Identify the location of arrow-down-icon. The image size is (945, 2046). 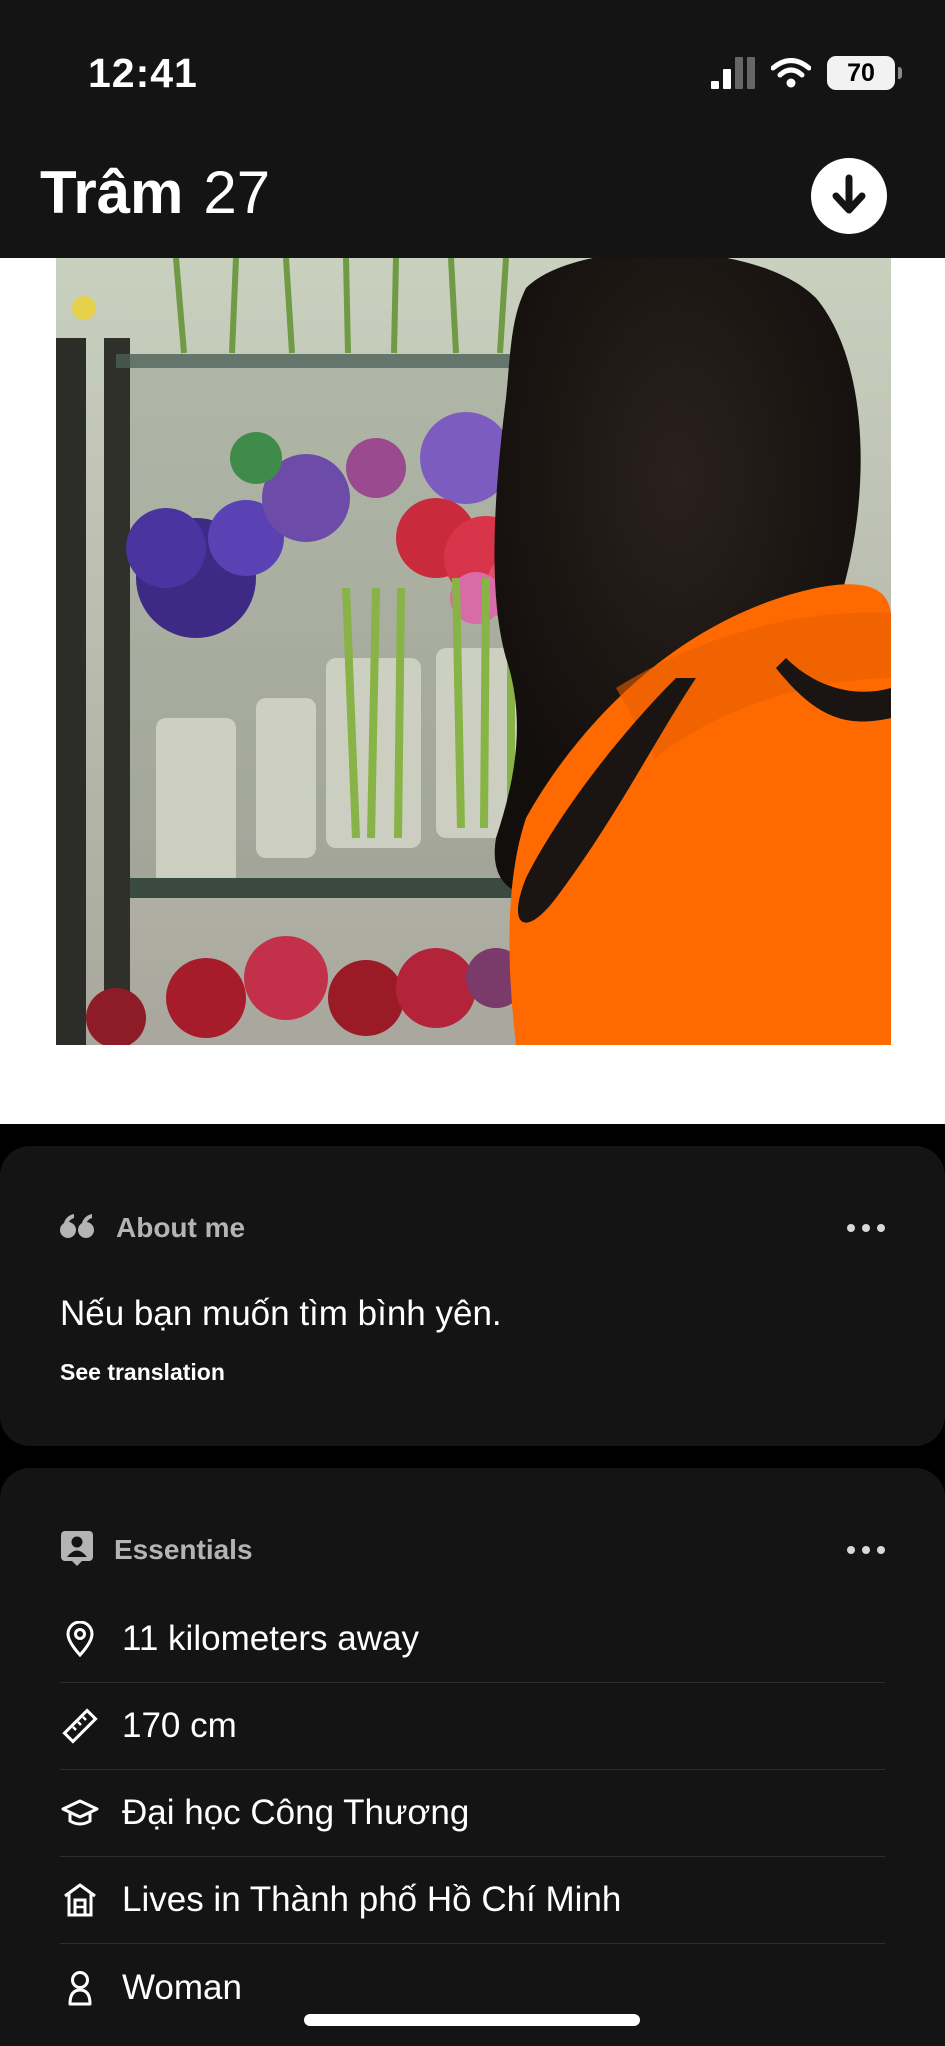
(849, 194).